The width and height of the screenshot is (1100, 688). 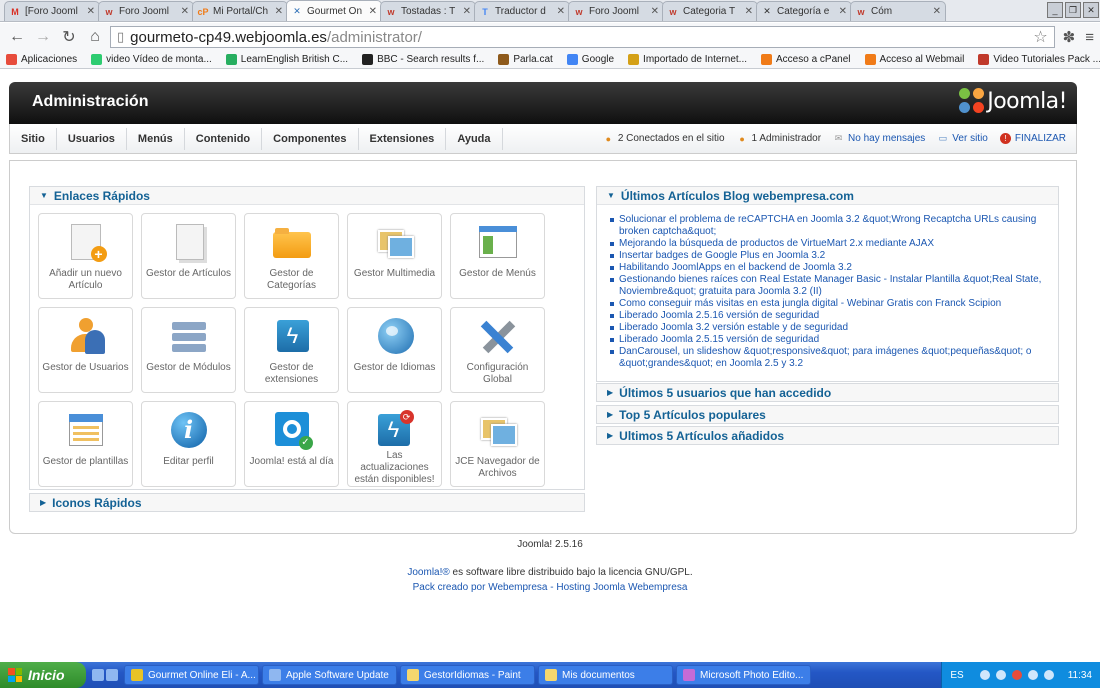 What do you see at coordinates (621, 587) in the screenshot?
I see `hosting-link: Hosting Joomla Webempresa` at bounding box center [621, 587].